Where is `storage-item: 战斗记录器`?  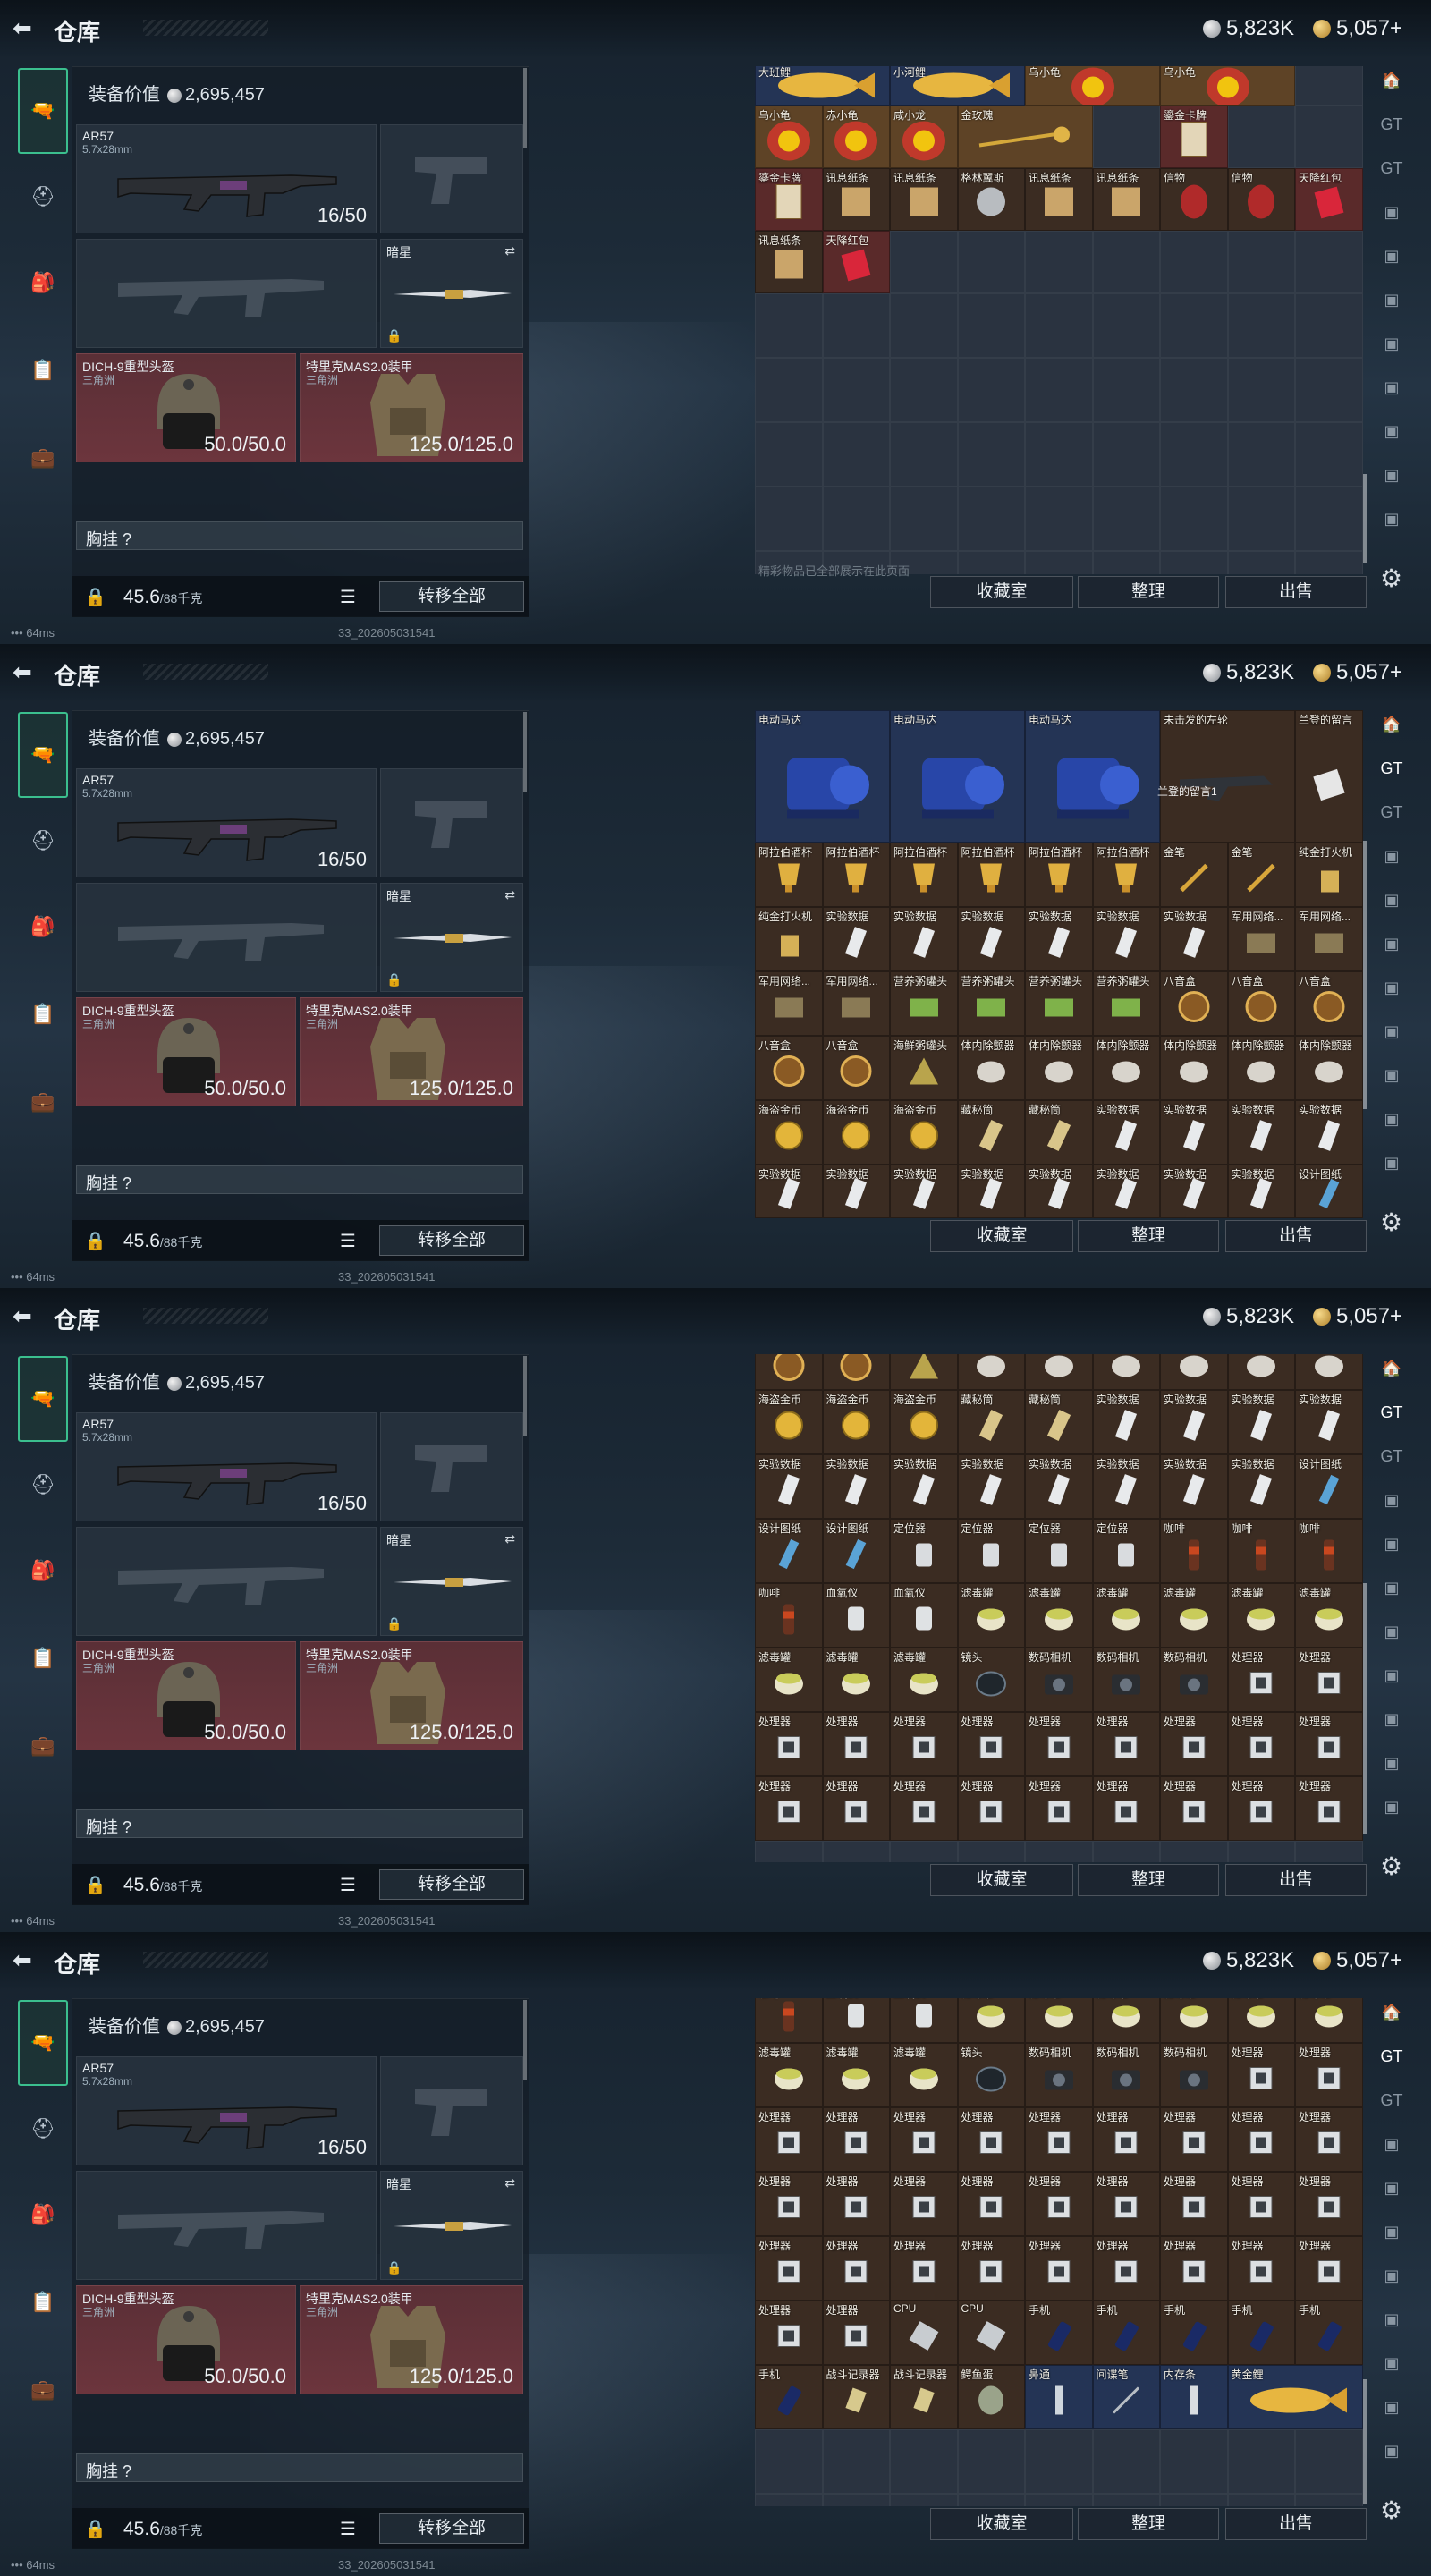
storage-item: 战斗记录器 is located at coordinates (924, 2397).